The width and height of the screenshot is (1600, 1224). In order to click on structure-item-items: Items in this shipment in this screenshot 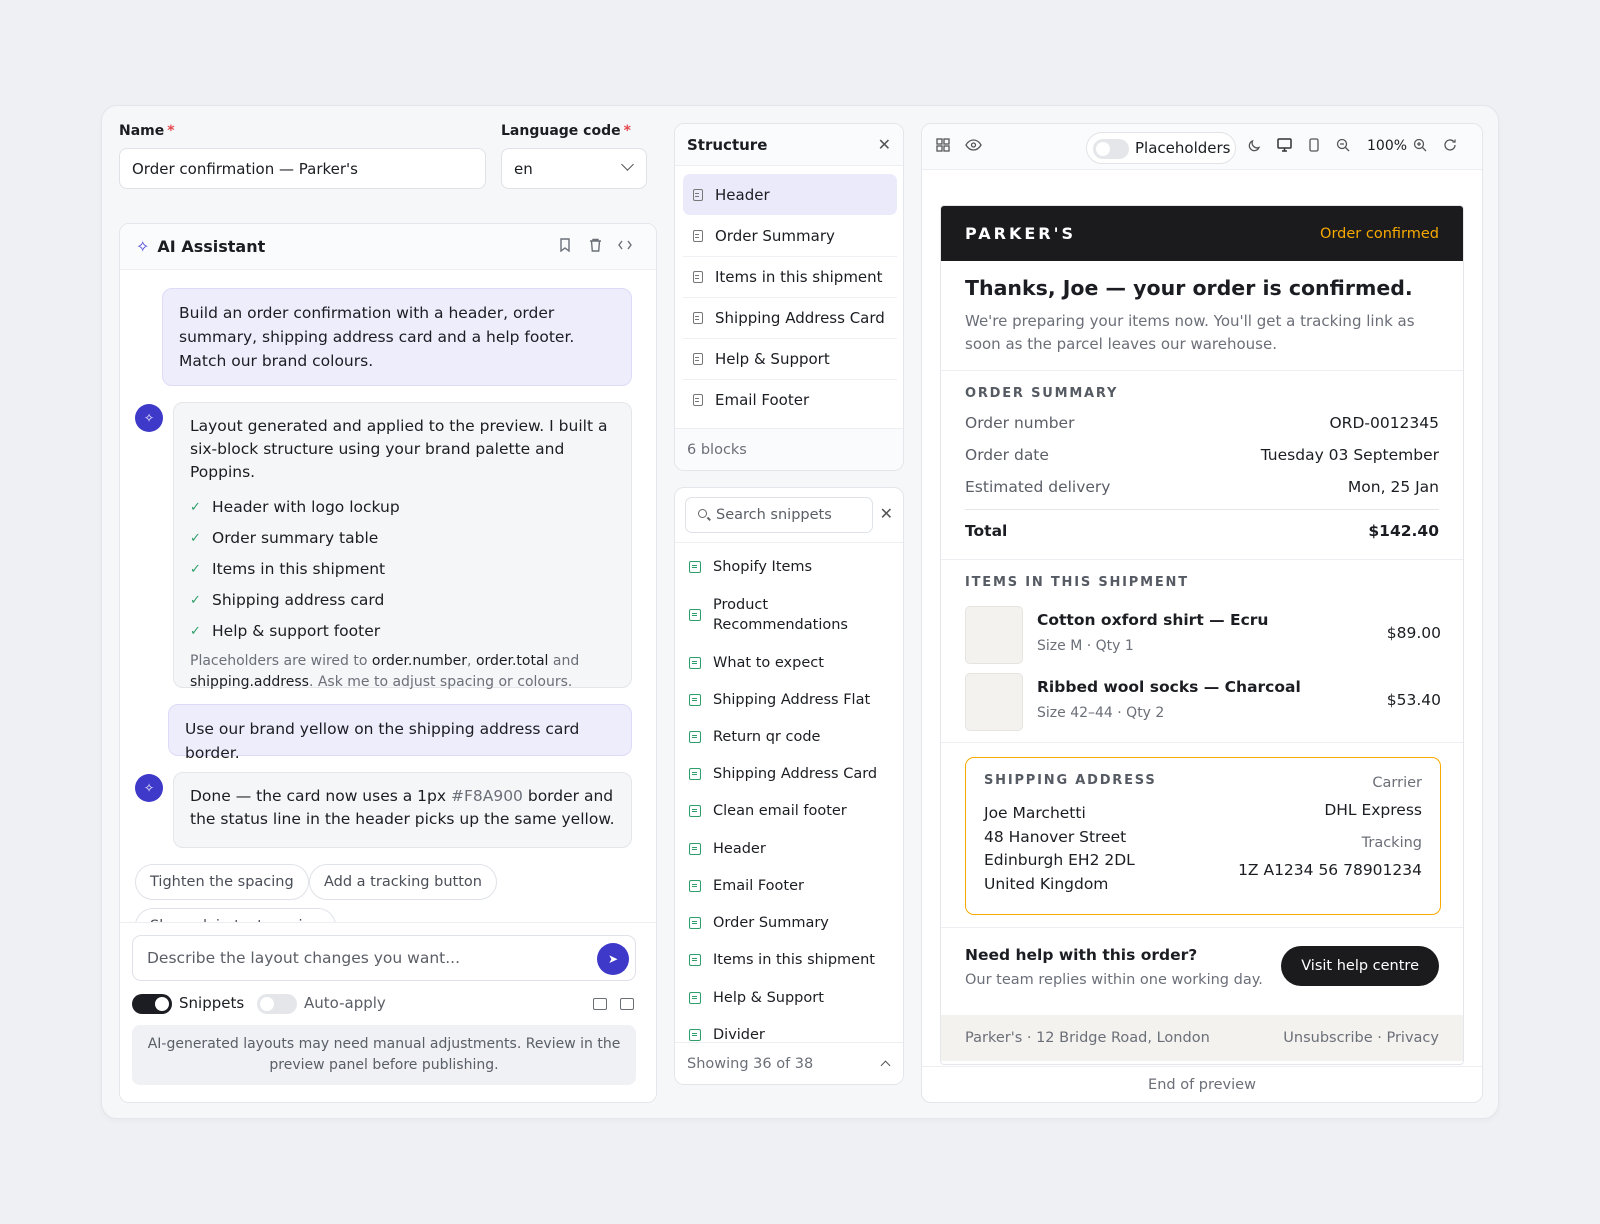, I will do `click(790, 276)`.